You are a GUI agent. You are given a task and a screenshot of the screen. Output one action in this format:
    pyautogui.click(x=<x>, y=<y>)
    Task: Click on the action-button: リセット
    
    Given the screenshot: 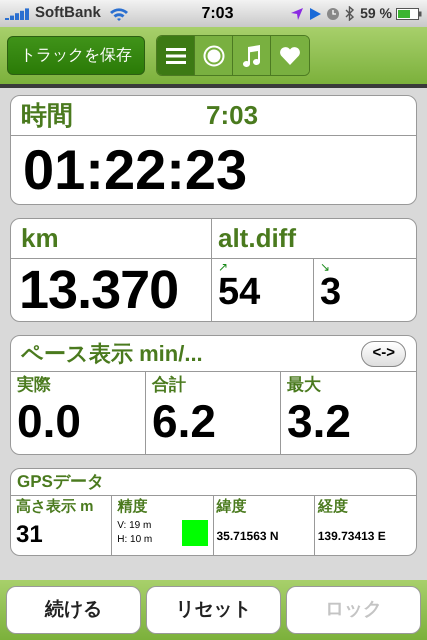 What is the action you would take?
    pyautogui.click(x=213, y=610)
    